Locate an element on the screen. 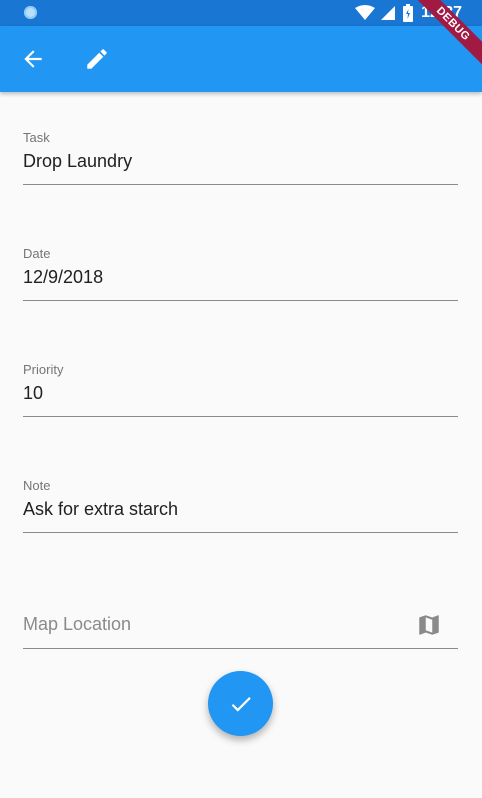 The width and height of the screenshot is (482, 798). map-button is located at coordinates (429, 625).